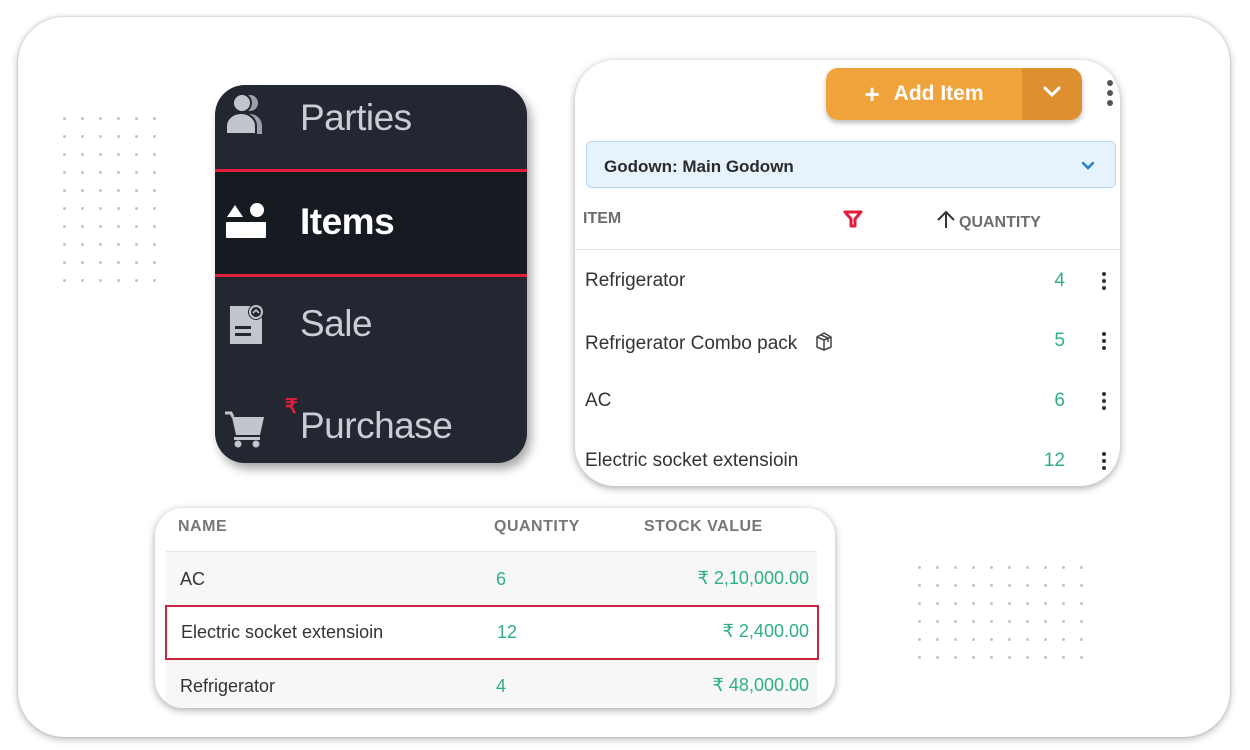  What do you see at coordinates (598, 400) in the screenshot?
I see `item-name: AC` at bounding box center [598, 400].